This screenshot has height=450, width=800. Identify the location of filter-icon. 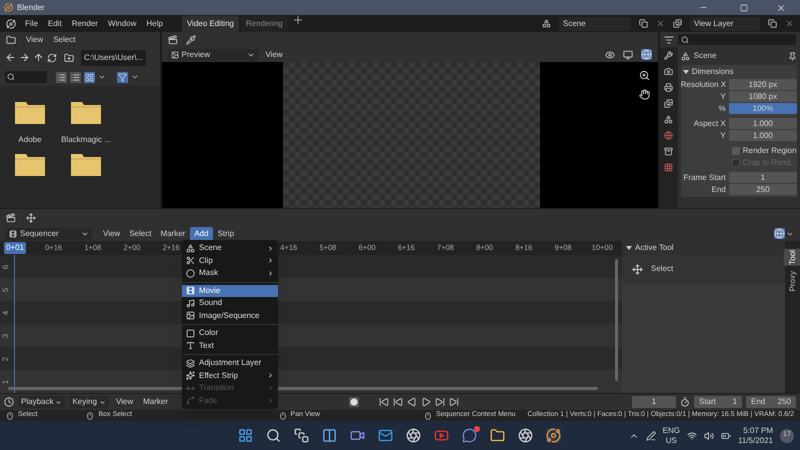
(122, 77).